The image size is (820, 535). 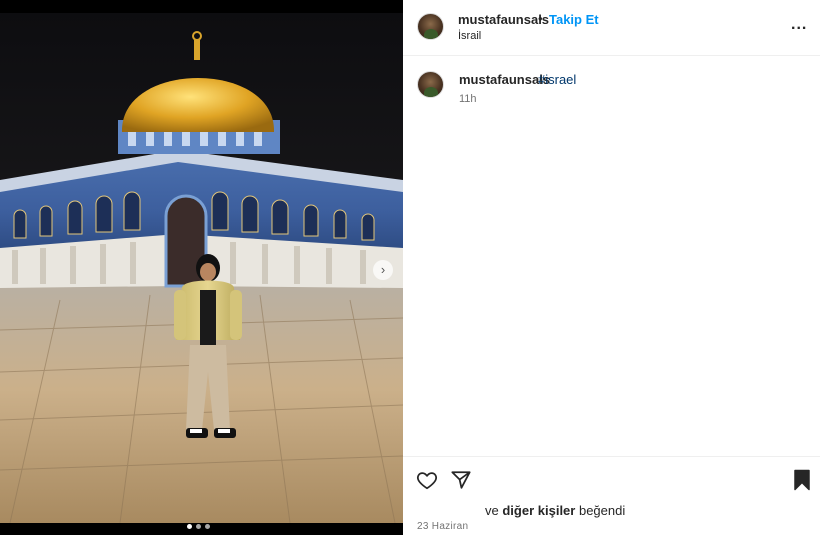 I want to click on likes-suffix: beğendi, so click(x=602, y=510).